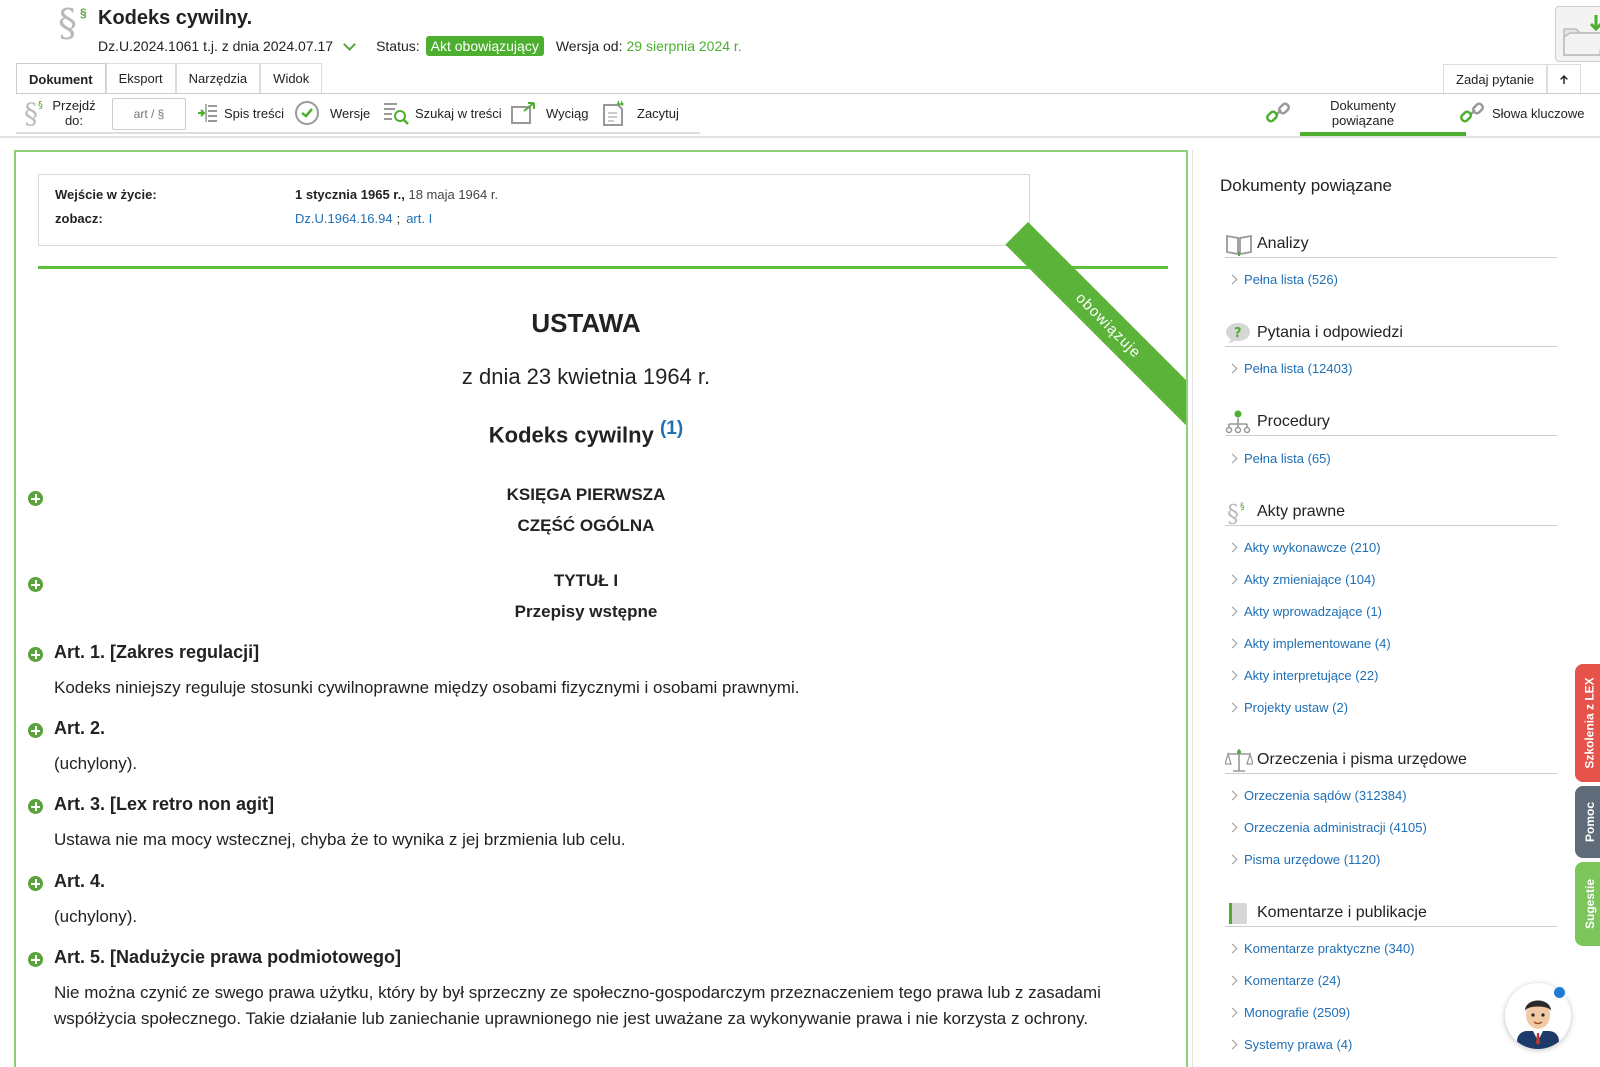  I want to click on law-systems-link: Systemy prawa (4), so click(1290, 1044).